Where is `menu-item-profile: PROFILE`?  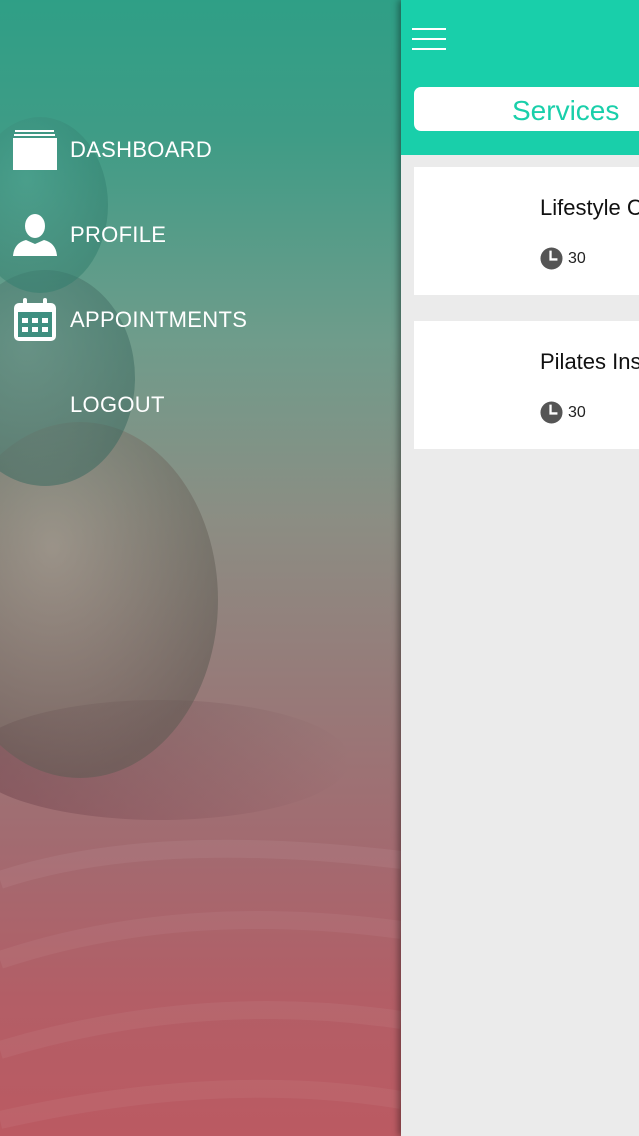
menu-item-profile: PROFILE is located at coordinates (200, 235).